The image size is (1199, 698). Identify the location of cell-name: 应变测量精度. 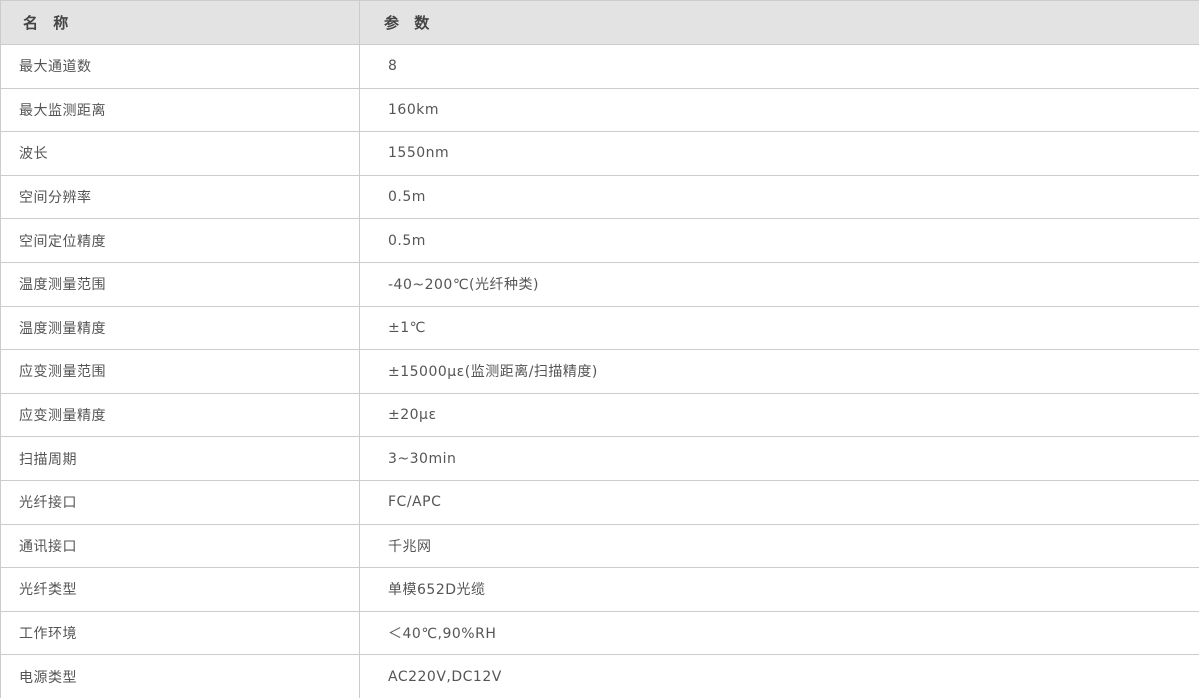
(180, 415).